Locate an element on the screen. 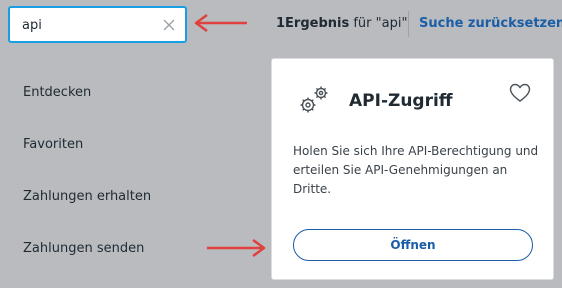 This screenshot has height=288, width=562. sidebar-item-zahlungen-erhalten: Zahlungen erhalten is located at coordinates (87, 196).